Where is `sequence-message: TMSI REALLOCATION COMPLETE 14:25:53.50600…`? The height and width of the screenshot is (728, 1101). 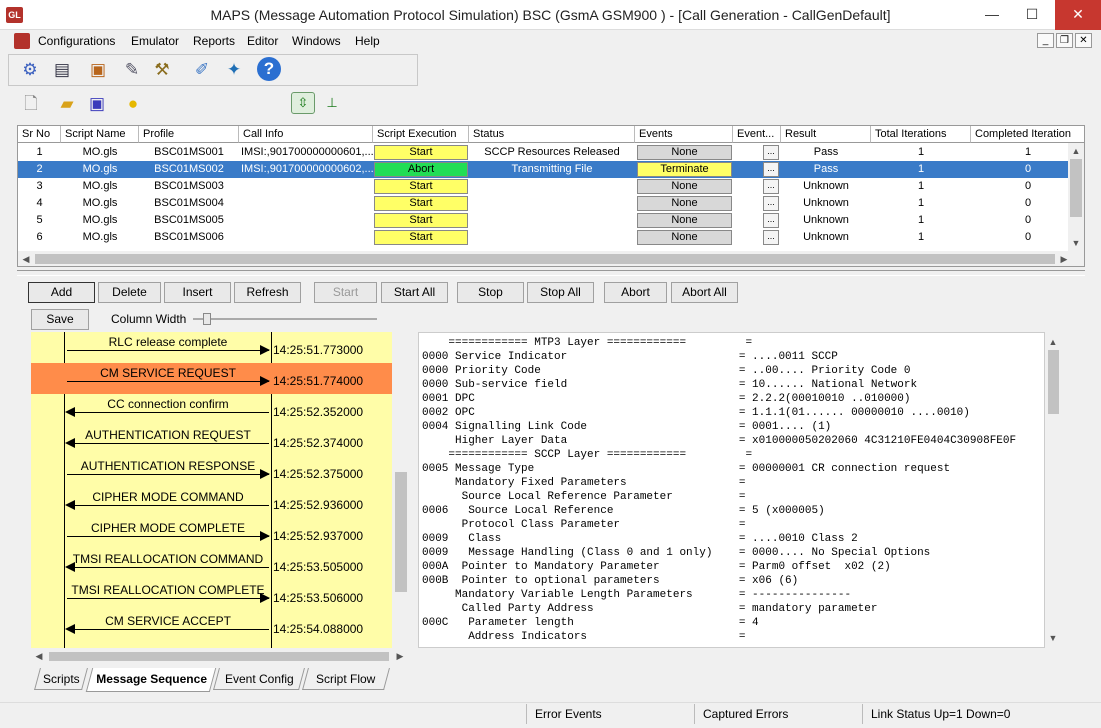
sequence-message: TMSI REALLOCATION COMPLETE 14:25:53.50600… is located at coordinates (211, 595).